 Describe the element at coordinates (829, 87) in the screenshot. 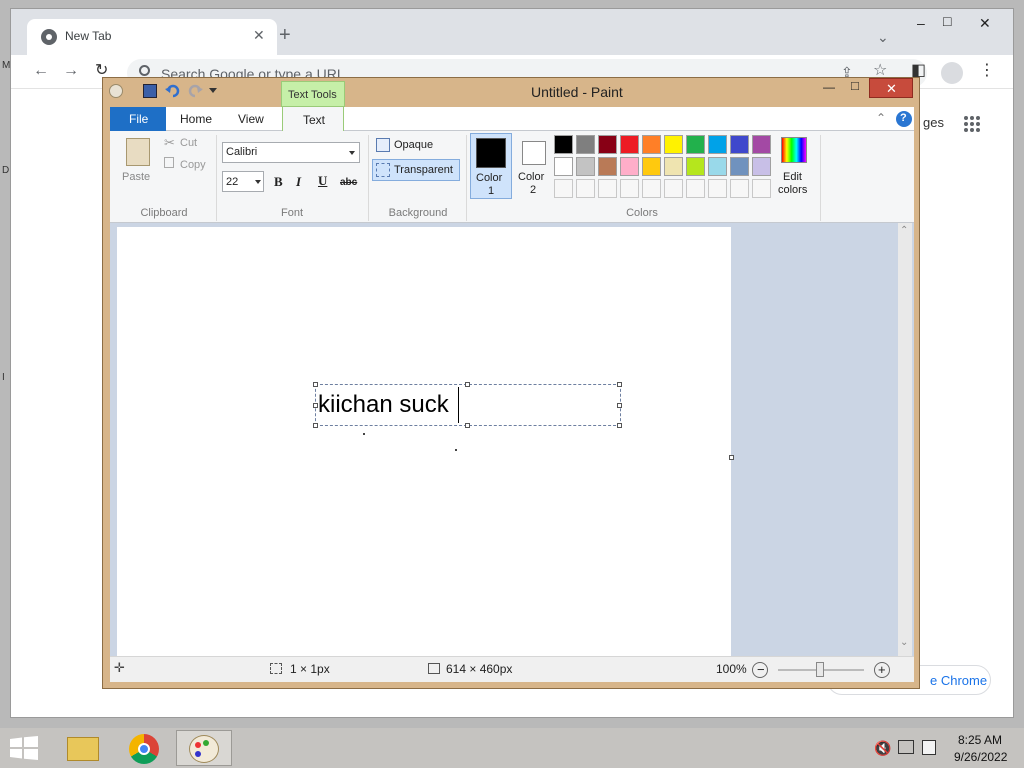

I see `paint-minimize-button: —` at that location.